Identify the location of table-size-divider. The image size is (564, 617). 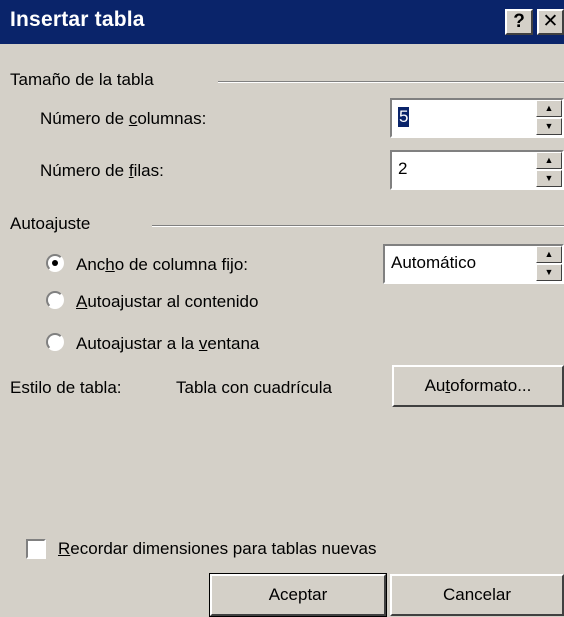
(391, 82).